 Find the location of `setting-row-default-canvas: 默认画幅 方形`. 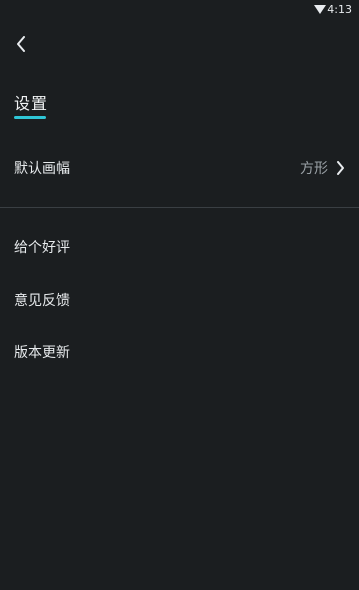

setting-row-default-canvas: 默认画幅 方形 is located at coordinates (179, 168).